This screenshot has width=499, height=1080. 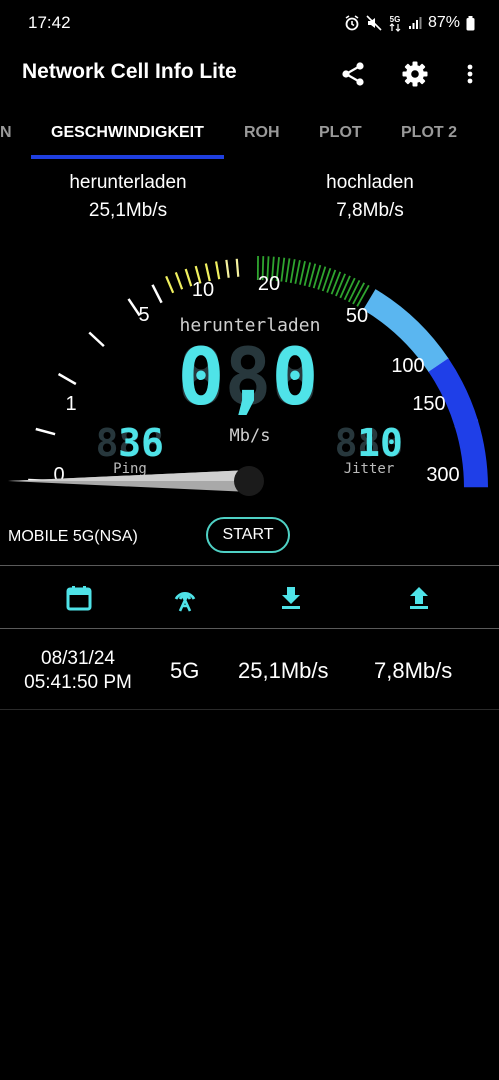 What do you see at coordinates (428, 404) in the screenshot?
I see `scale-label-150: 150` at bounding box center [428, 404].